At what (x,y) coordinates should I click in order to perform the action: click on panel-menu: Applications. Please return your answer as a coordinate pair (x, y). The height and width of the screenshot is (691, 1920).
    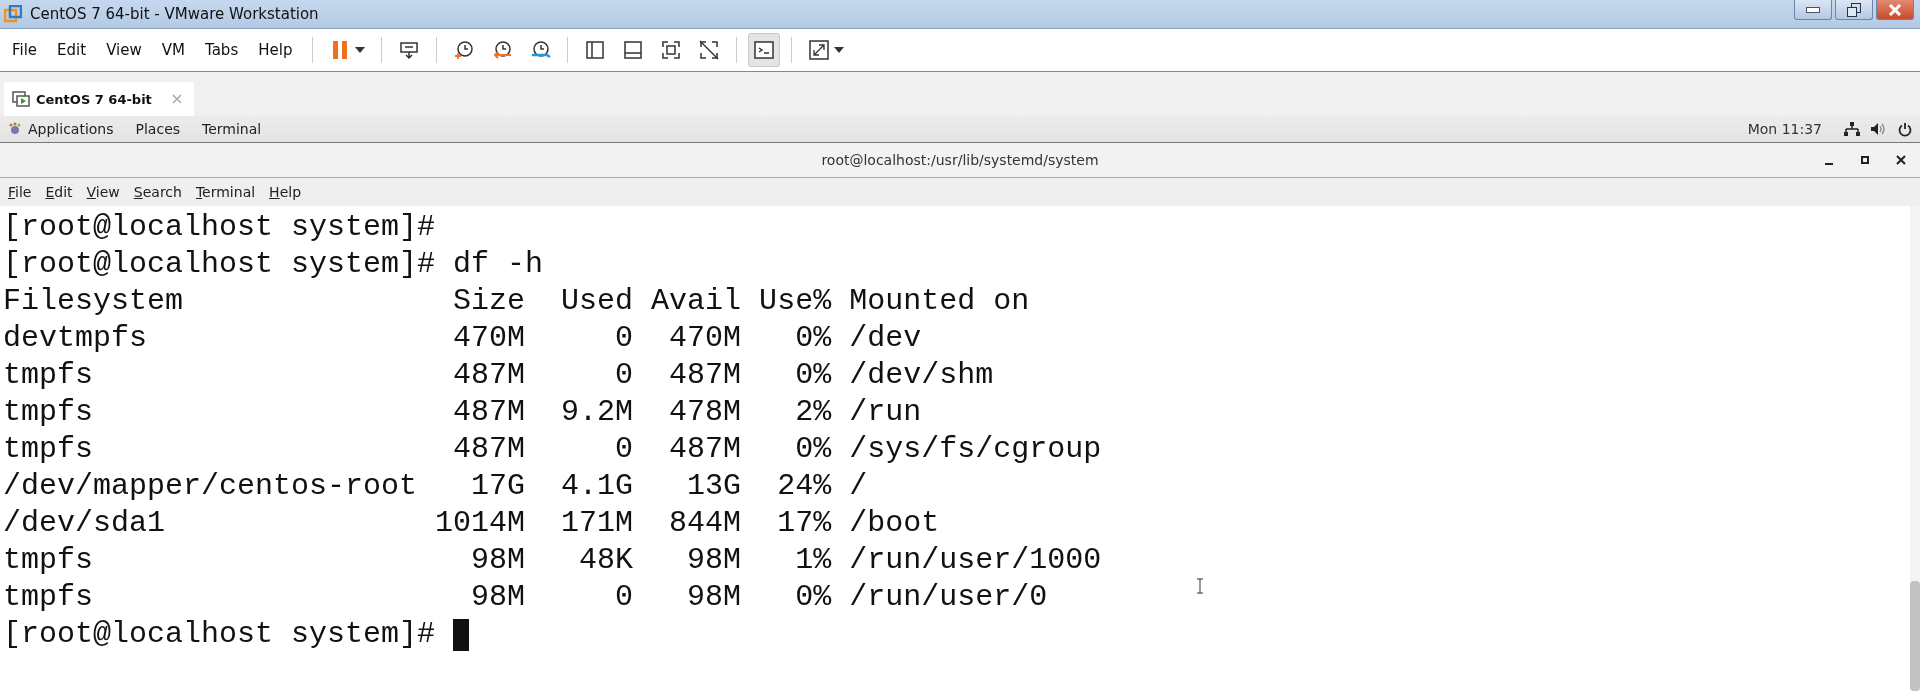
    Looking at the image, I should click on (71, 129).